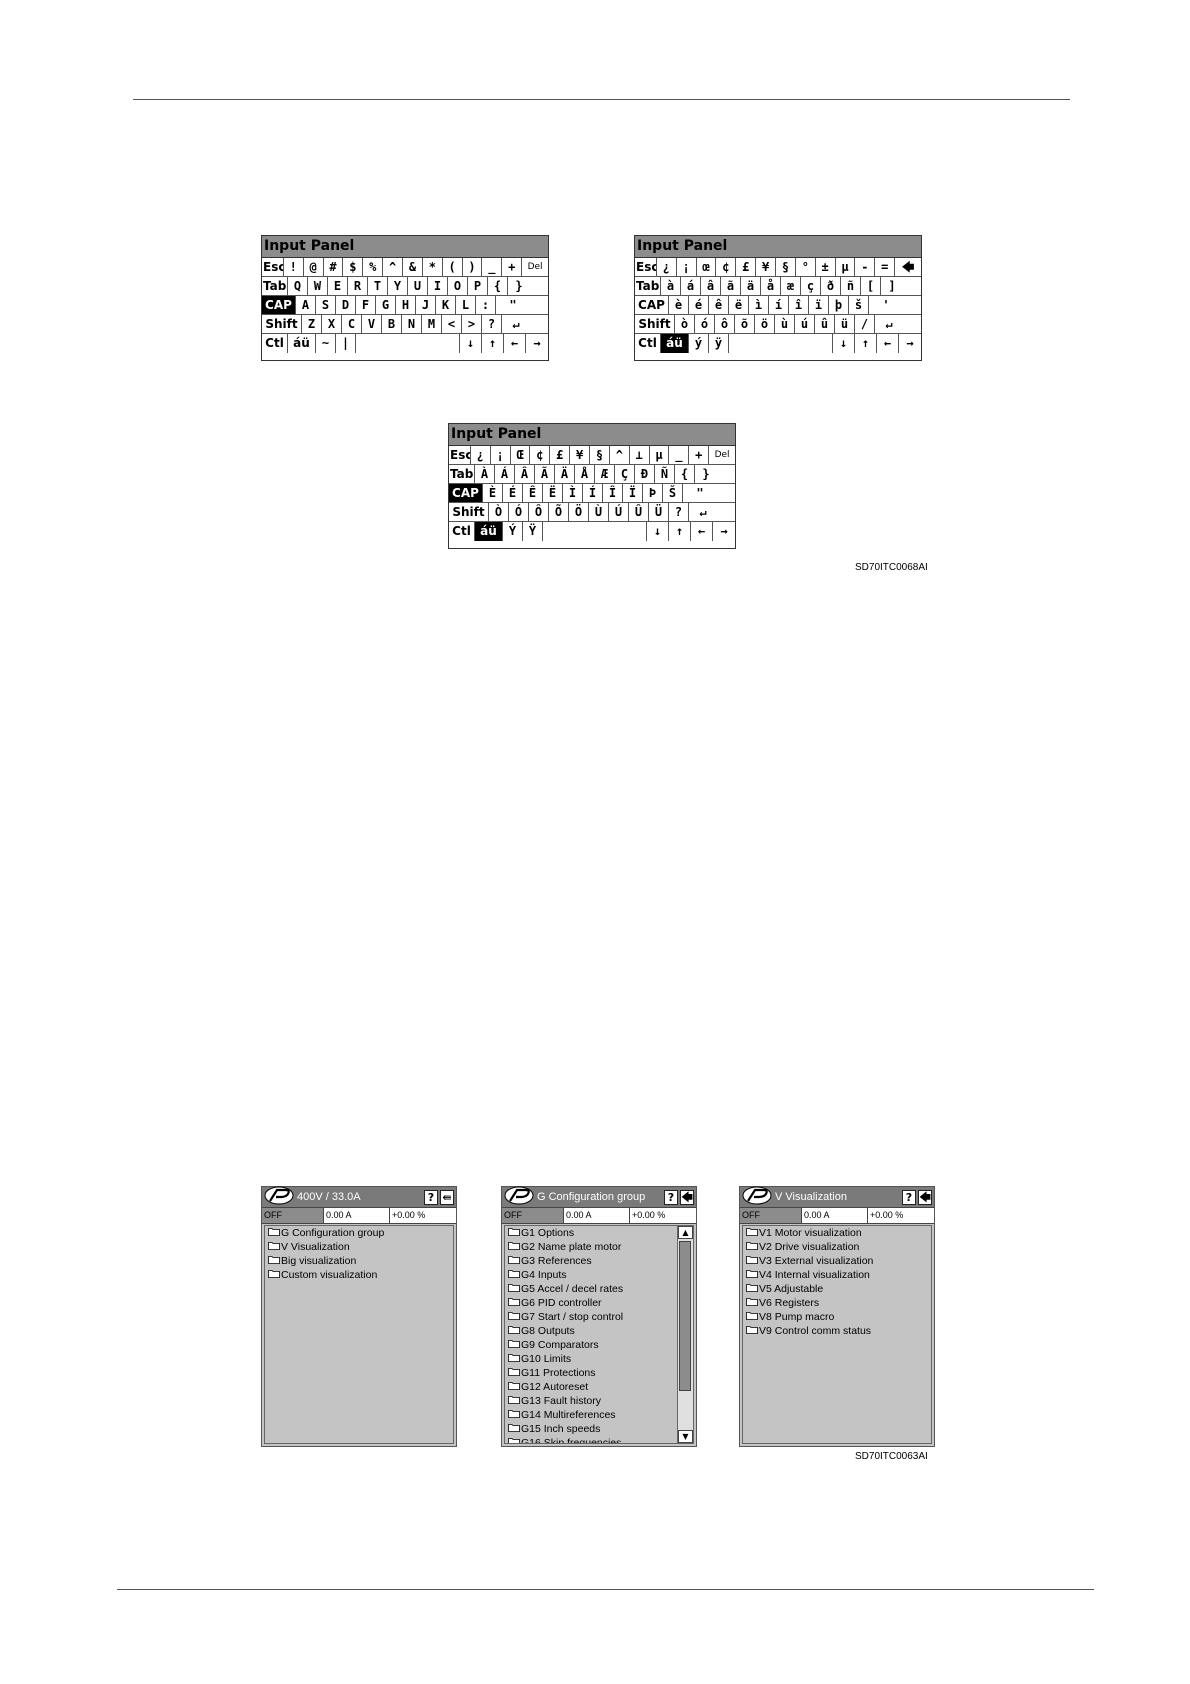 The image size is (1190, 1684). Describe the element at coordinates (499, 512) in the screenshot. I see `key: Ò` at that location.